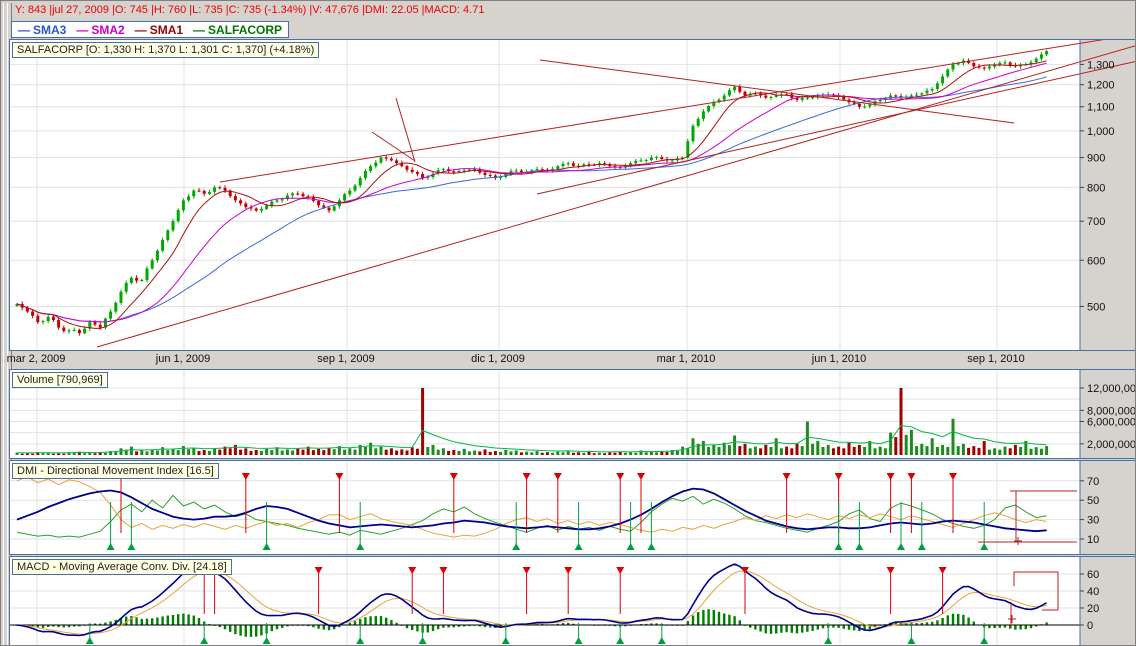  I want to click on x-axis-label: mar 2, 2009, so click(36, 359).